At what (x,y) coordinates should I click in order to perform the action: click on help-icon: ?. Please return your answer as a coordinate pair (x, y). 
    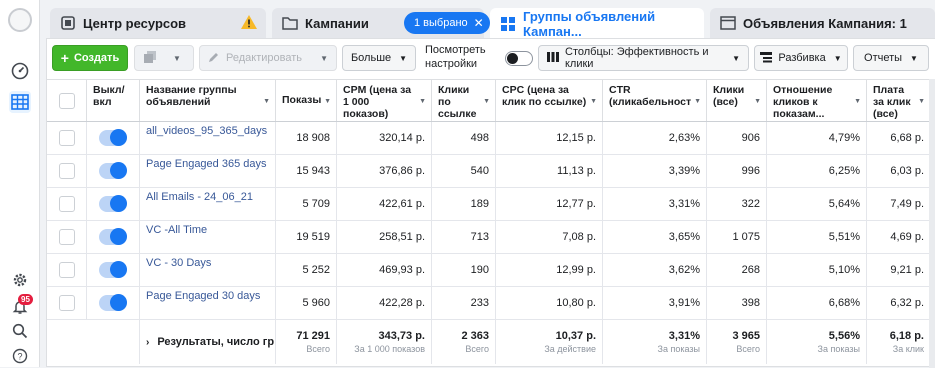
    Looking at the image, I should click on (20, 356).